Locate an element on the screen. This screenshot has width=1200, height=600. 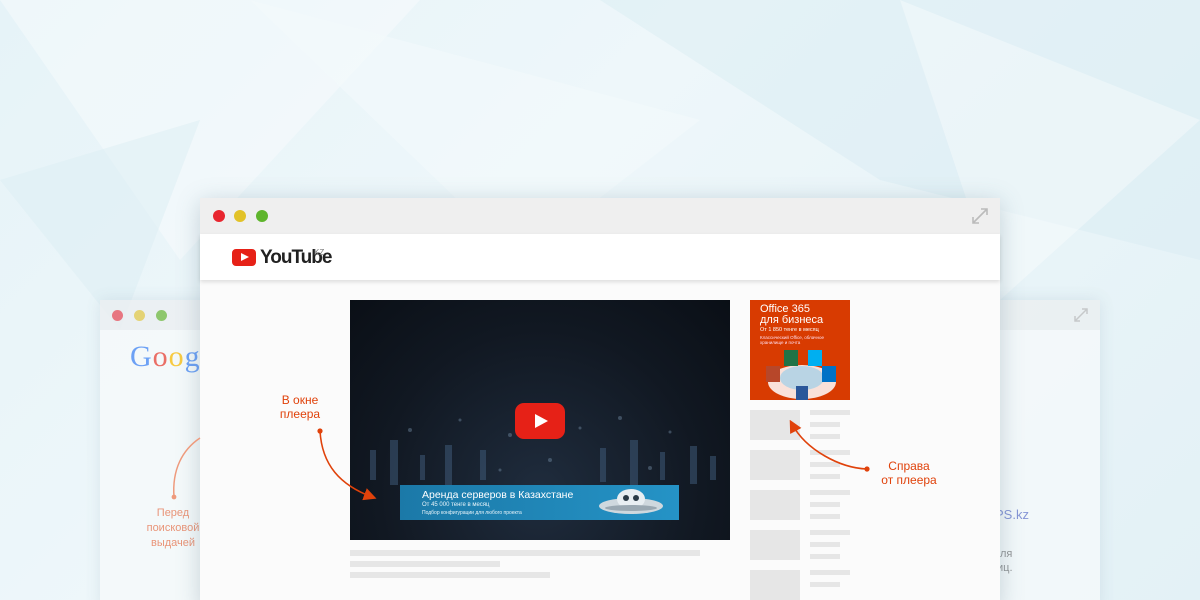
banner-price: От 45 000 тенге в месяц is located at coordinates (456, 505).